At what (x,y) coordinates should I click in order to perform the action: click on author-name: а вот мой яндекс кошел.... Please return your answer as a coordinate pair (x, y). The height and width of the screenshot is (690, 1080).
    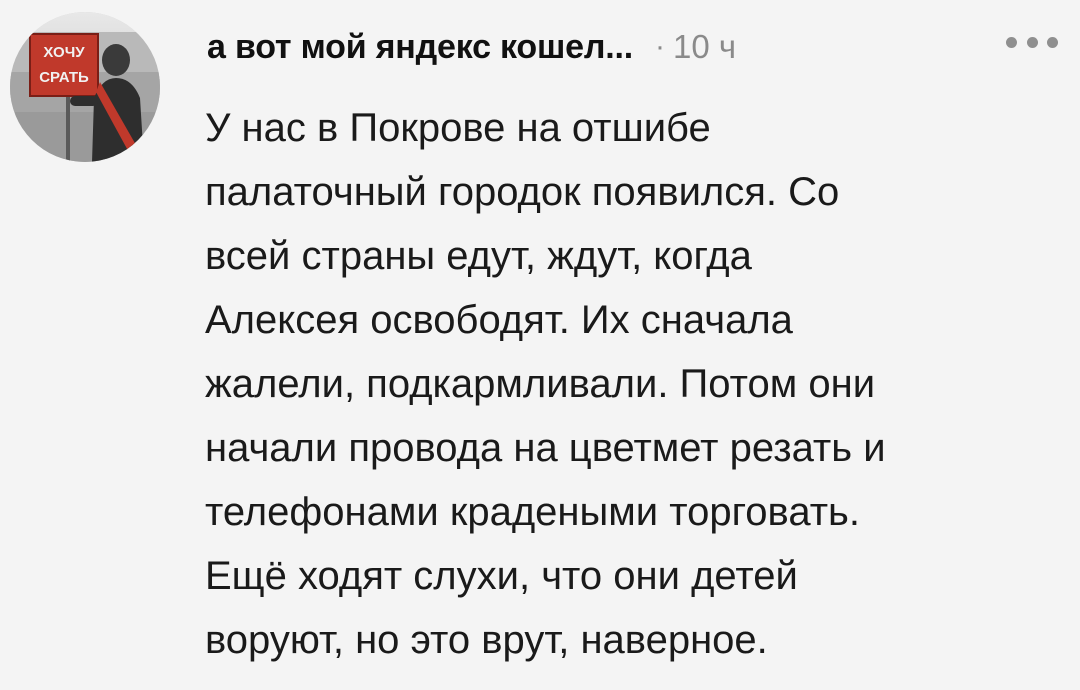
    Looking at the image, I should click on (420, 47).